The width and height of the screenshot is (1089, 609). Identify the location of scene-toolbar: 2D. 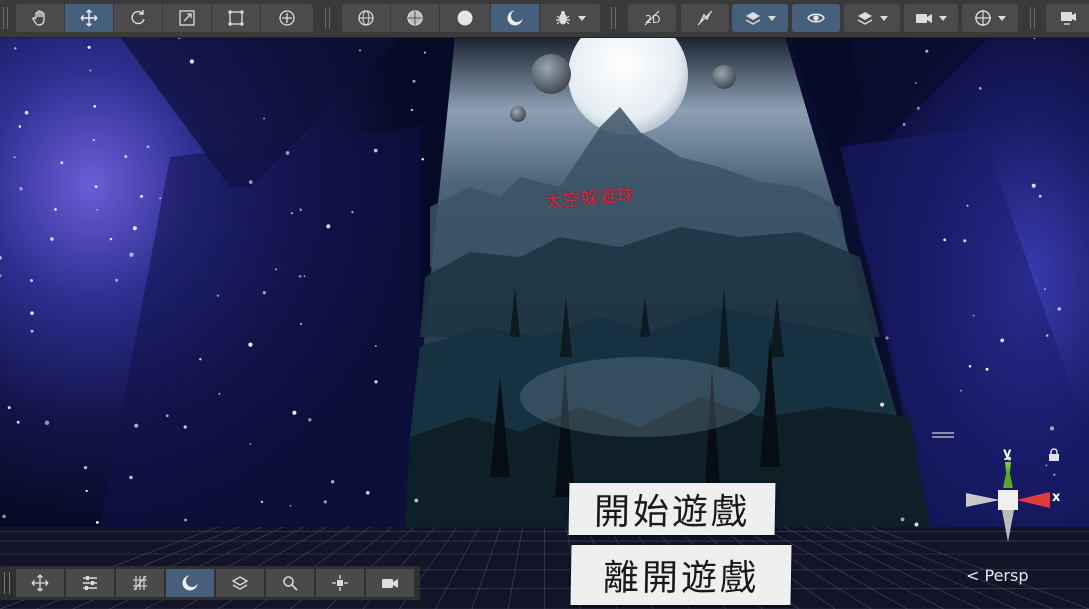
(544, 19).